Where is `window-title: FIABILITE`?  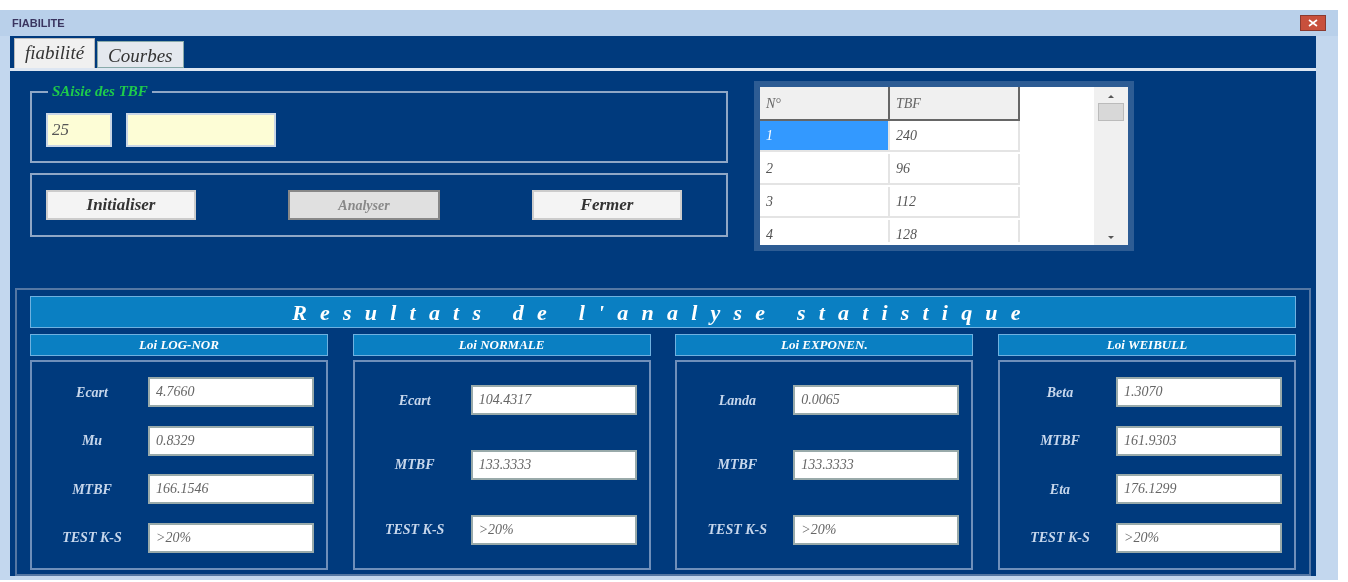
window-title: FIABILITE is located at coordinates (38, 23).